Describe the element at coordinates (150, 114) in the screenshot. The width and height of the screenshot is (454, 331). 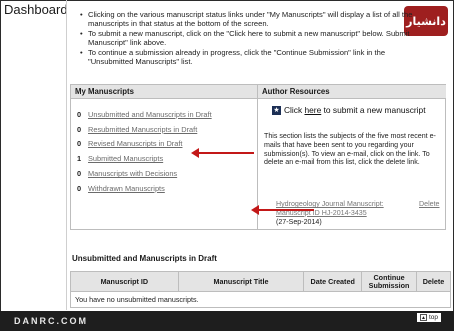
I see `status-link-unsubmitted: Unsubmitted and Manuscripts in Draft` at that location.